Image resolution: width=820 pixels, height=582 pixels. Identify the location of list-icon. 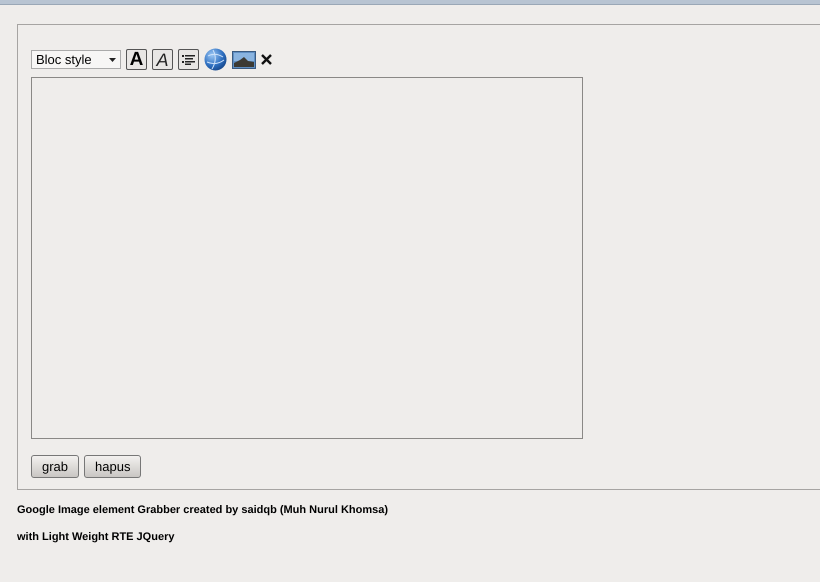
(188, 59).